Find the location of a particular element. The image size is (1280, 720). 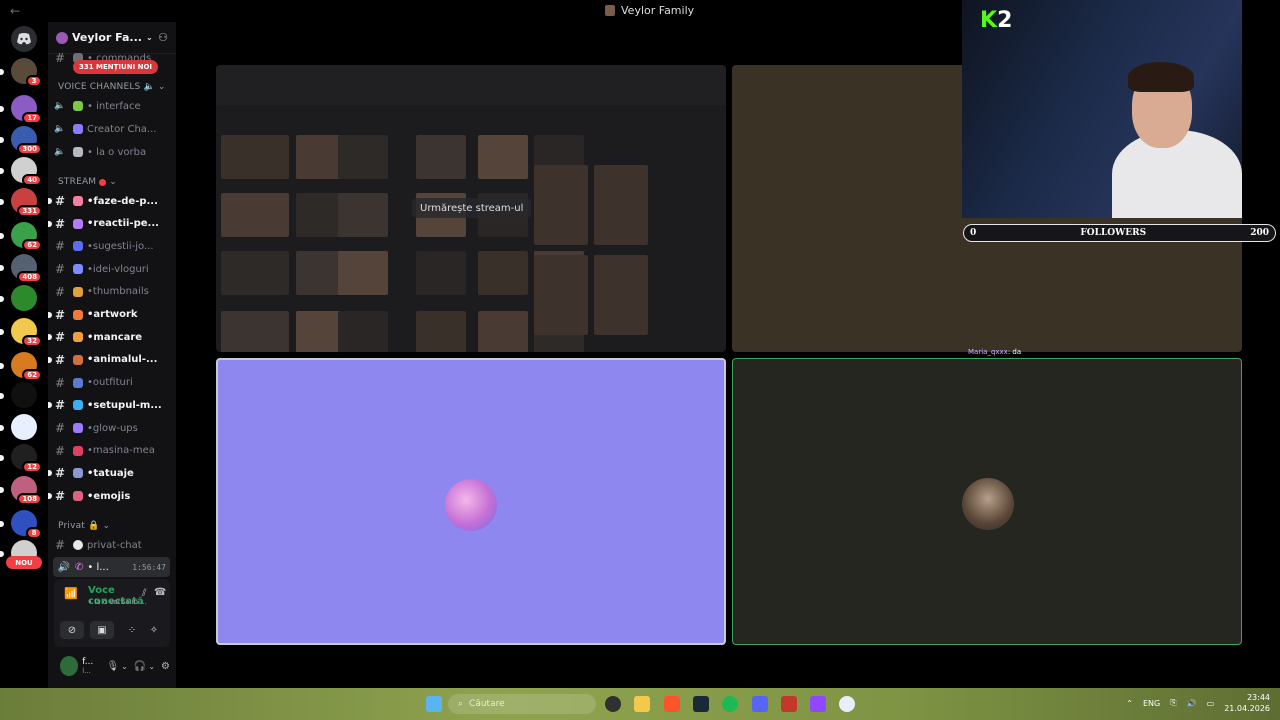

obs-icon is located at coordinates (613, 704).